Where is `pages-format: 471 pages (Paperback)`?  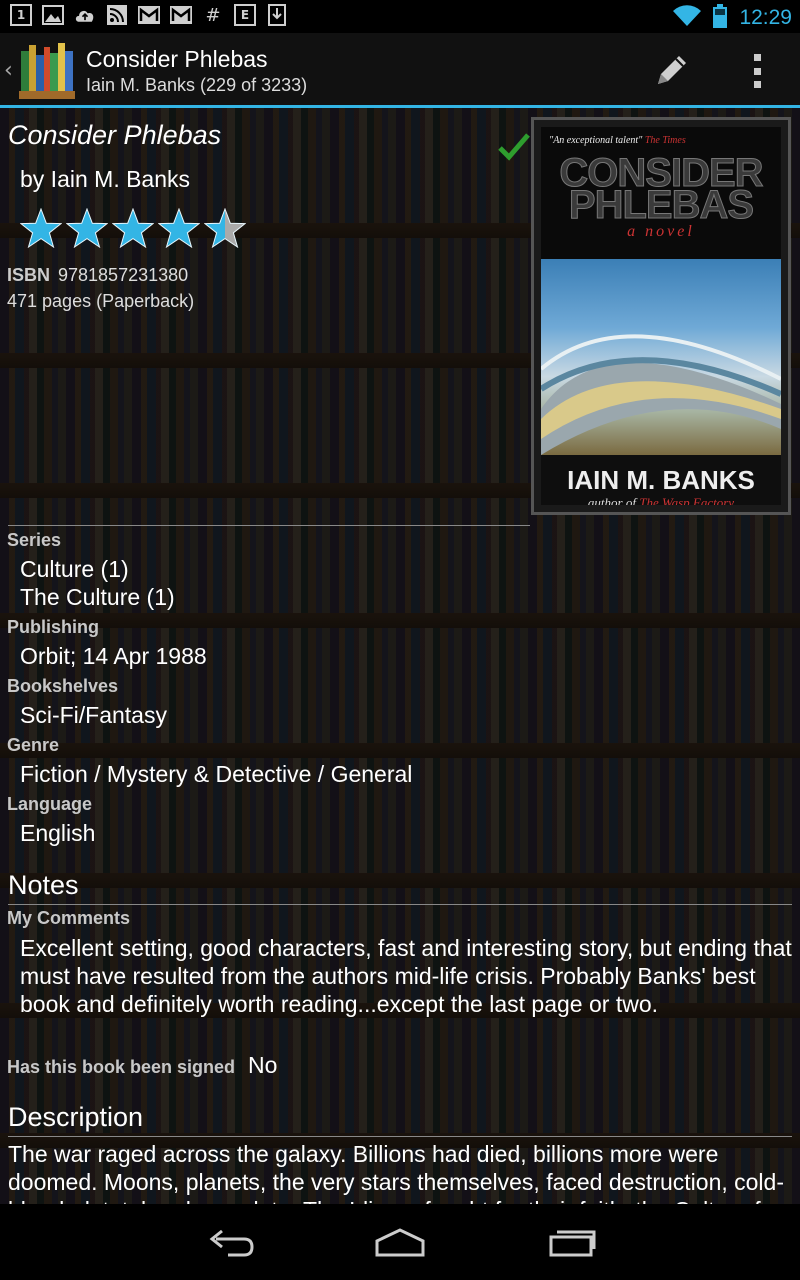
pages-format: 471 pages (Paperback) is located at coordinates (101, 301).